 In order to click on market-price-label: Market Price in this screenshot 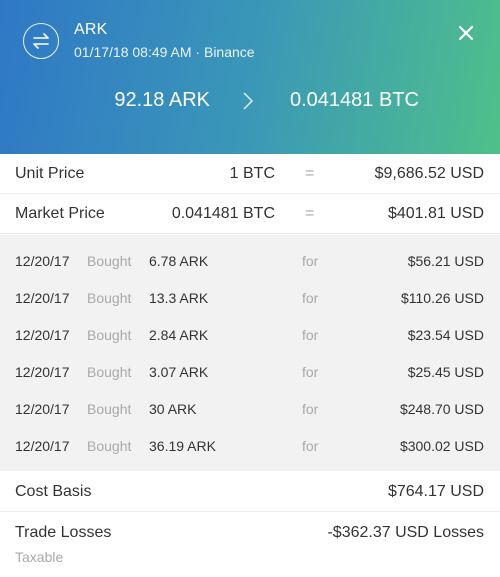, I will do `click(60, 213)`.